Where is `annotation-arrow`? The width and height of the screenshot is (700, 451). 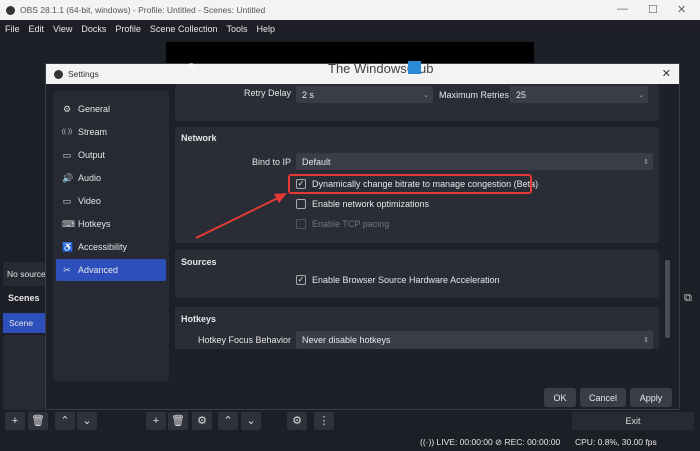 annotation-arrow is located at coordinates (241, 216).